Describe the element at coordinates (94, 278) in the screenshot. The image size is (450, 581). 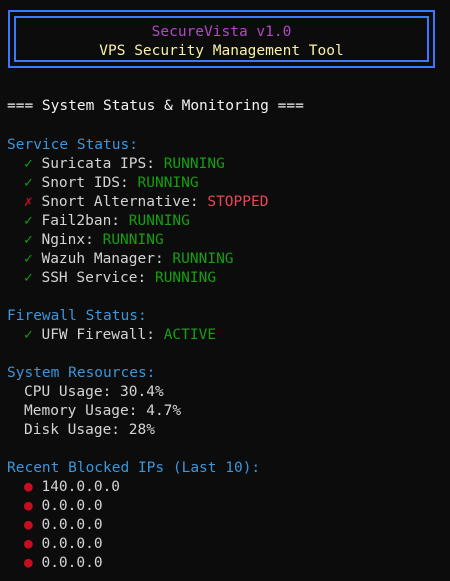
I see `service-name: SSH Service:` at that location.